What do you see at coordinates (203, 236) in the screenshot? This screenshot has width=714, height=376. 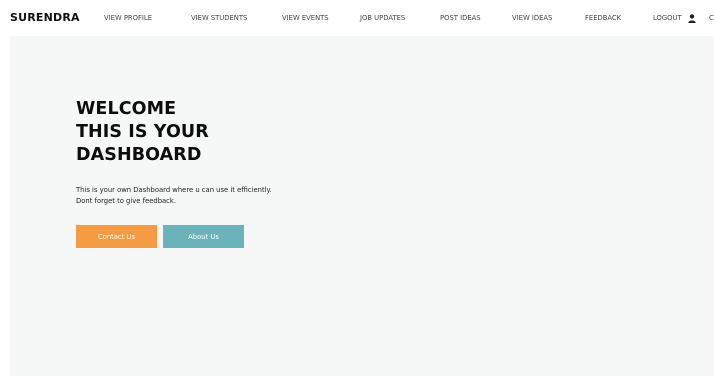 I see `about-us-button: About Us` at bounding box center [203, 236].